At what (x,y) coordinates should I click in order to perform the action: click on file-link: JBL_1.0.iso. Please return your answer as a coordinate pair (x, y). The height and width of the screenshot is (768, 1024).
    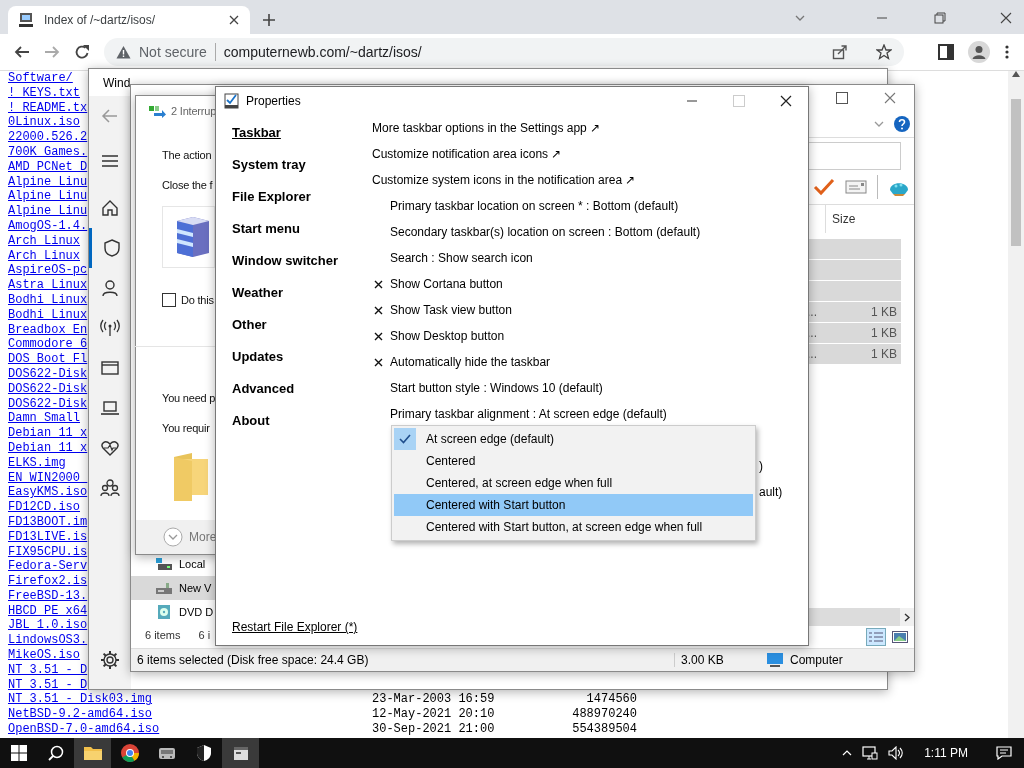
    Looking at the image, I should click on (48, 626).